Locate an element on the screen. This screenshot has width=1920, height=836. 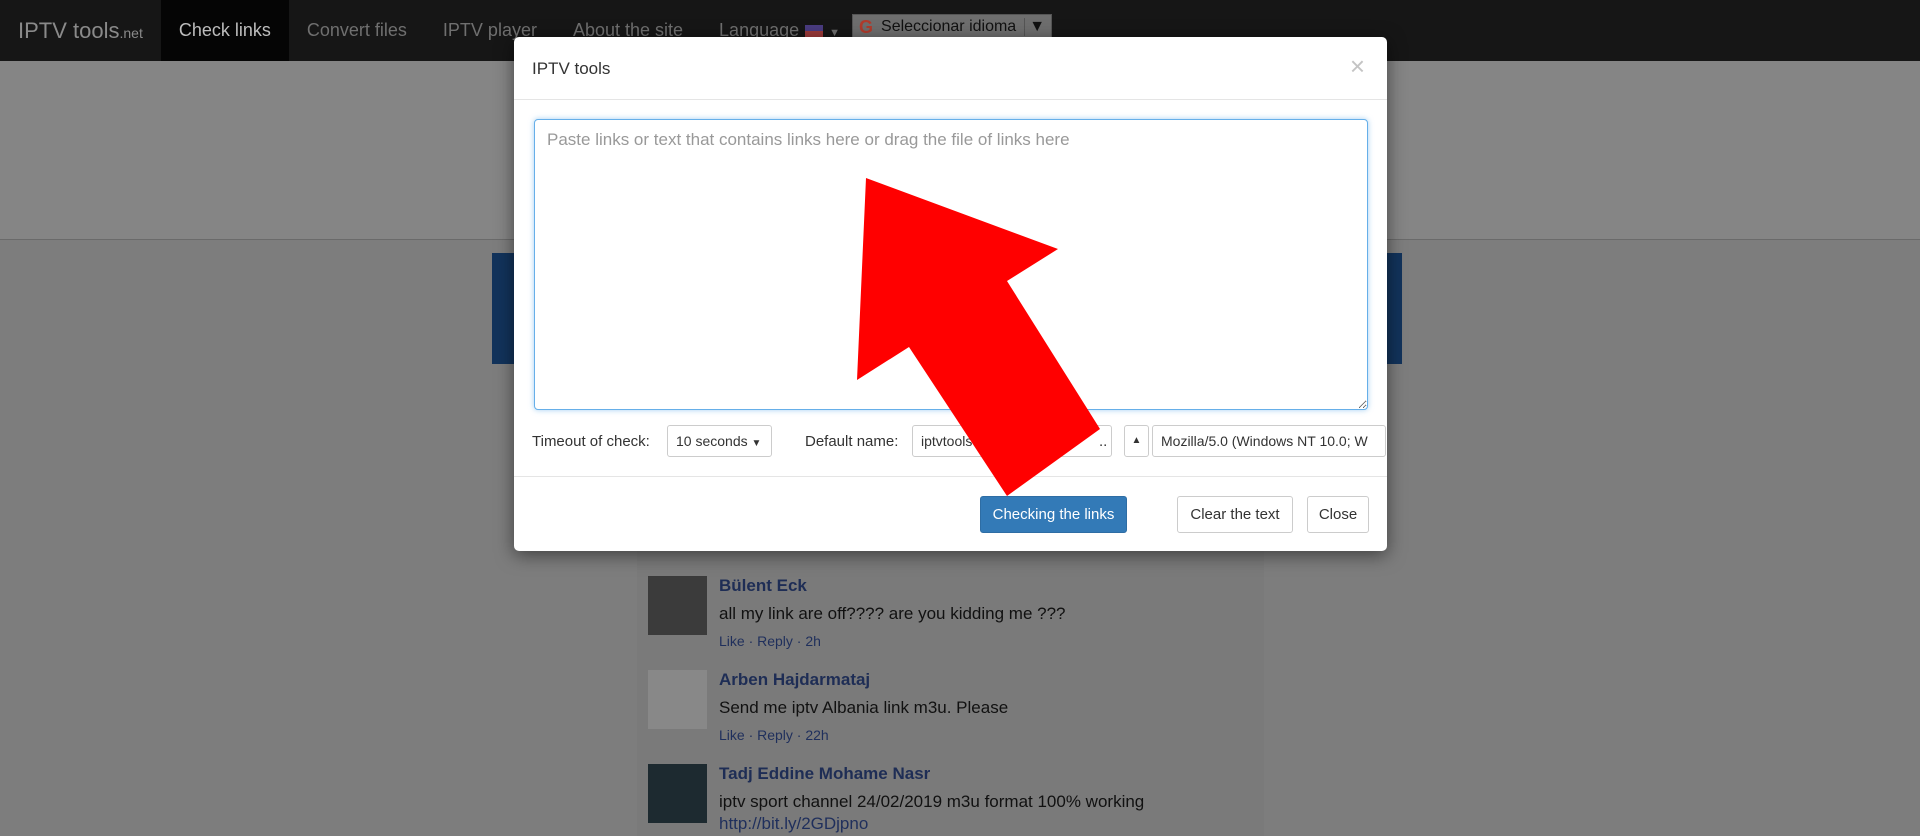
dropdown-arrow-icon: ▼ is located at coordinates (1034, 27).